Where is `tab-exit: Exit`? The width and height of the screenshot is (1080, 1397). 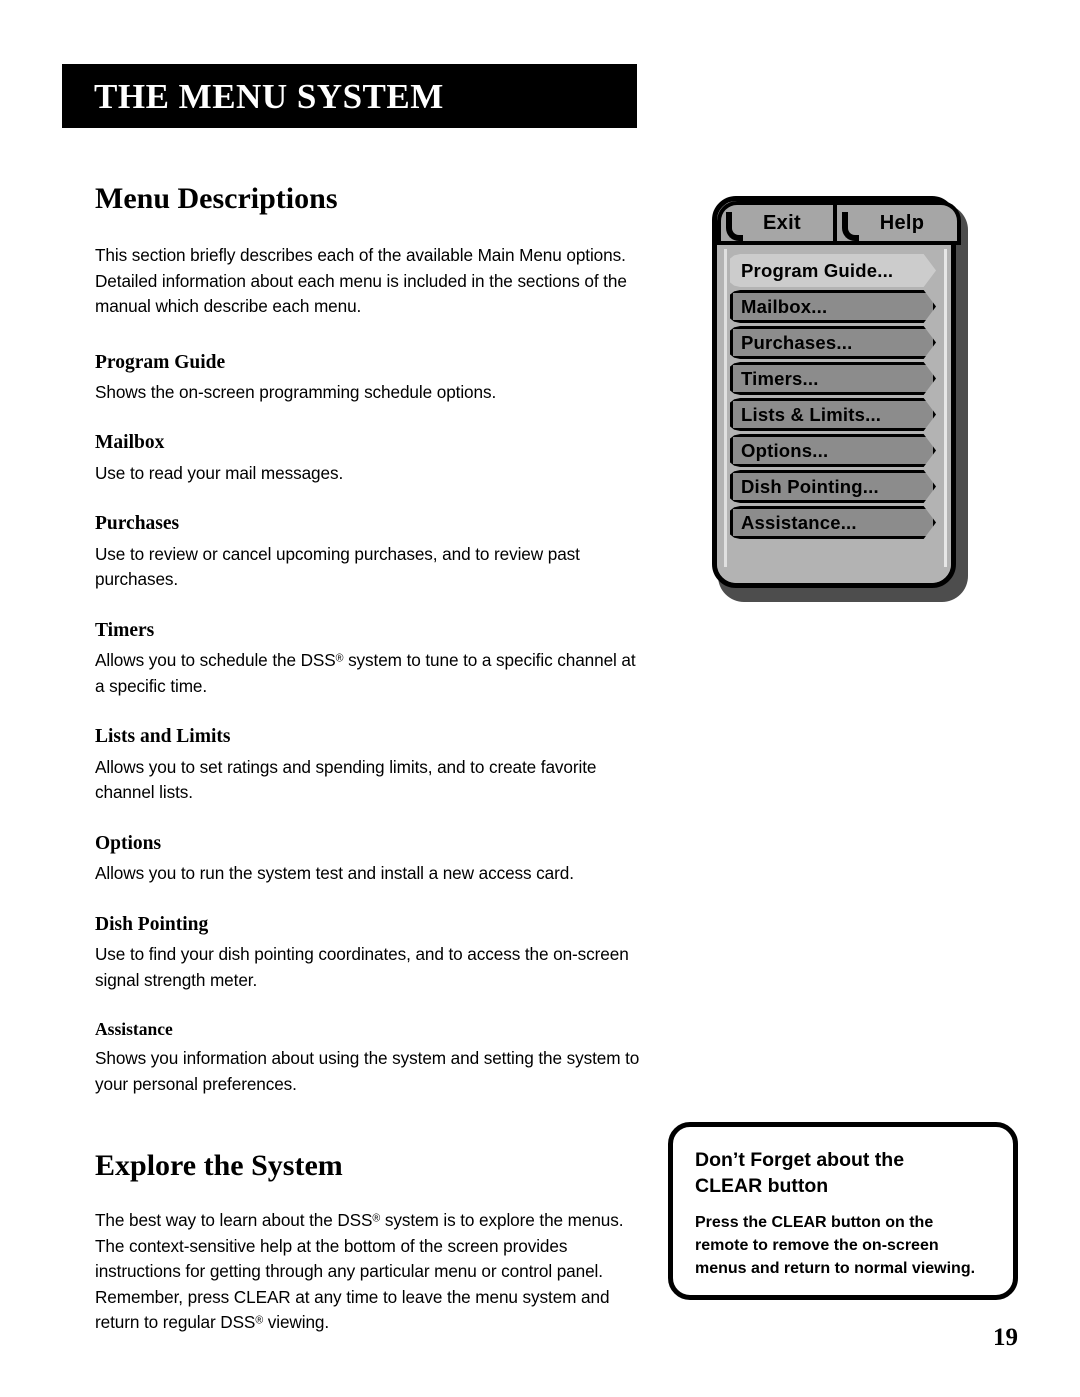
tab-exit: Exit is located at coordinates (776, 223).